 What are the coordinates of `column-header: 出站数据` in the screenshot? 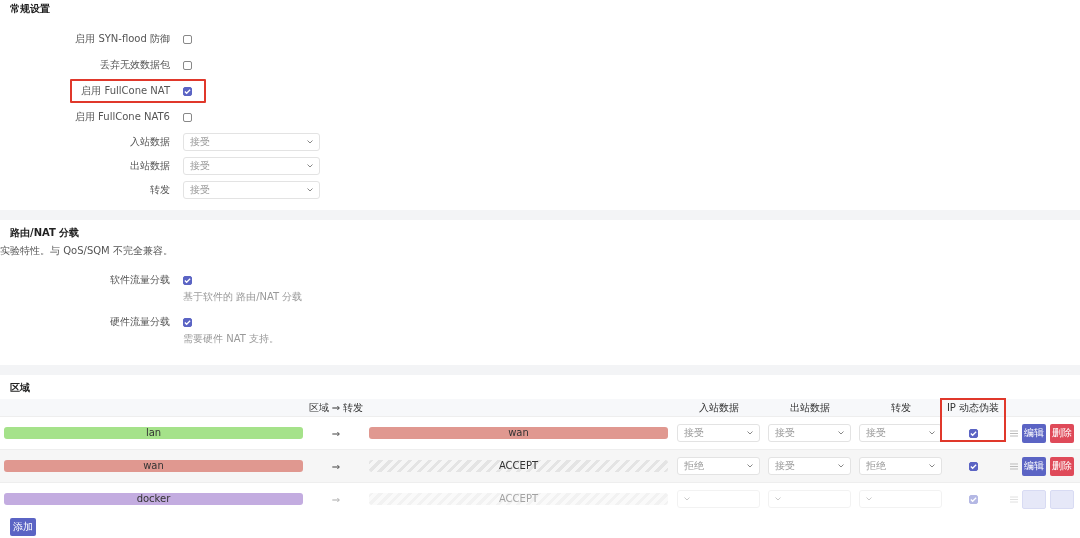 It's located at (809, 407).